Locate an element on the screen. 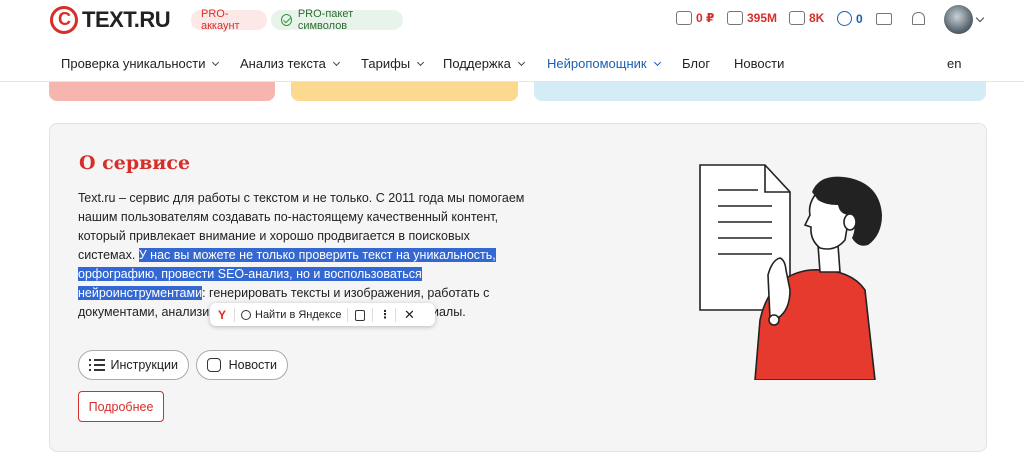  person-wrist is located at coordinates (774, 320).